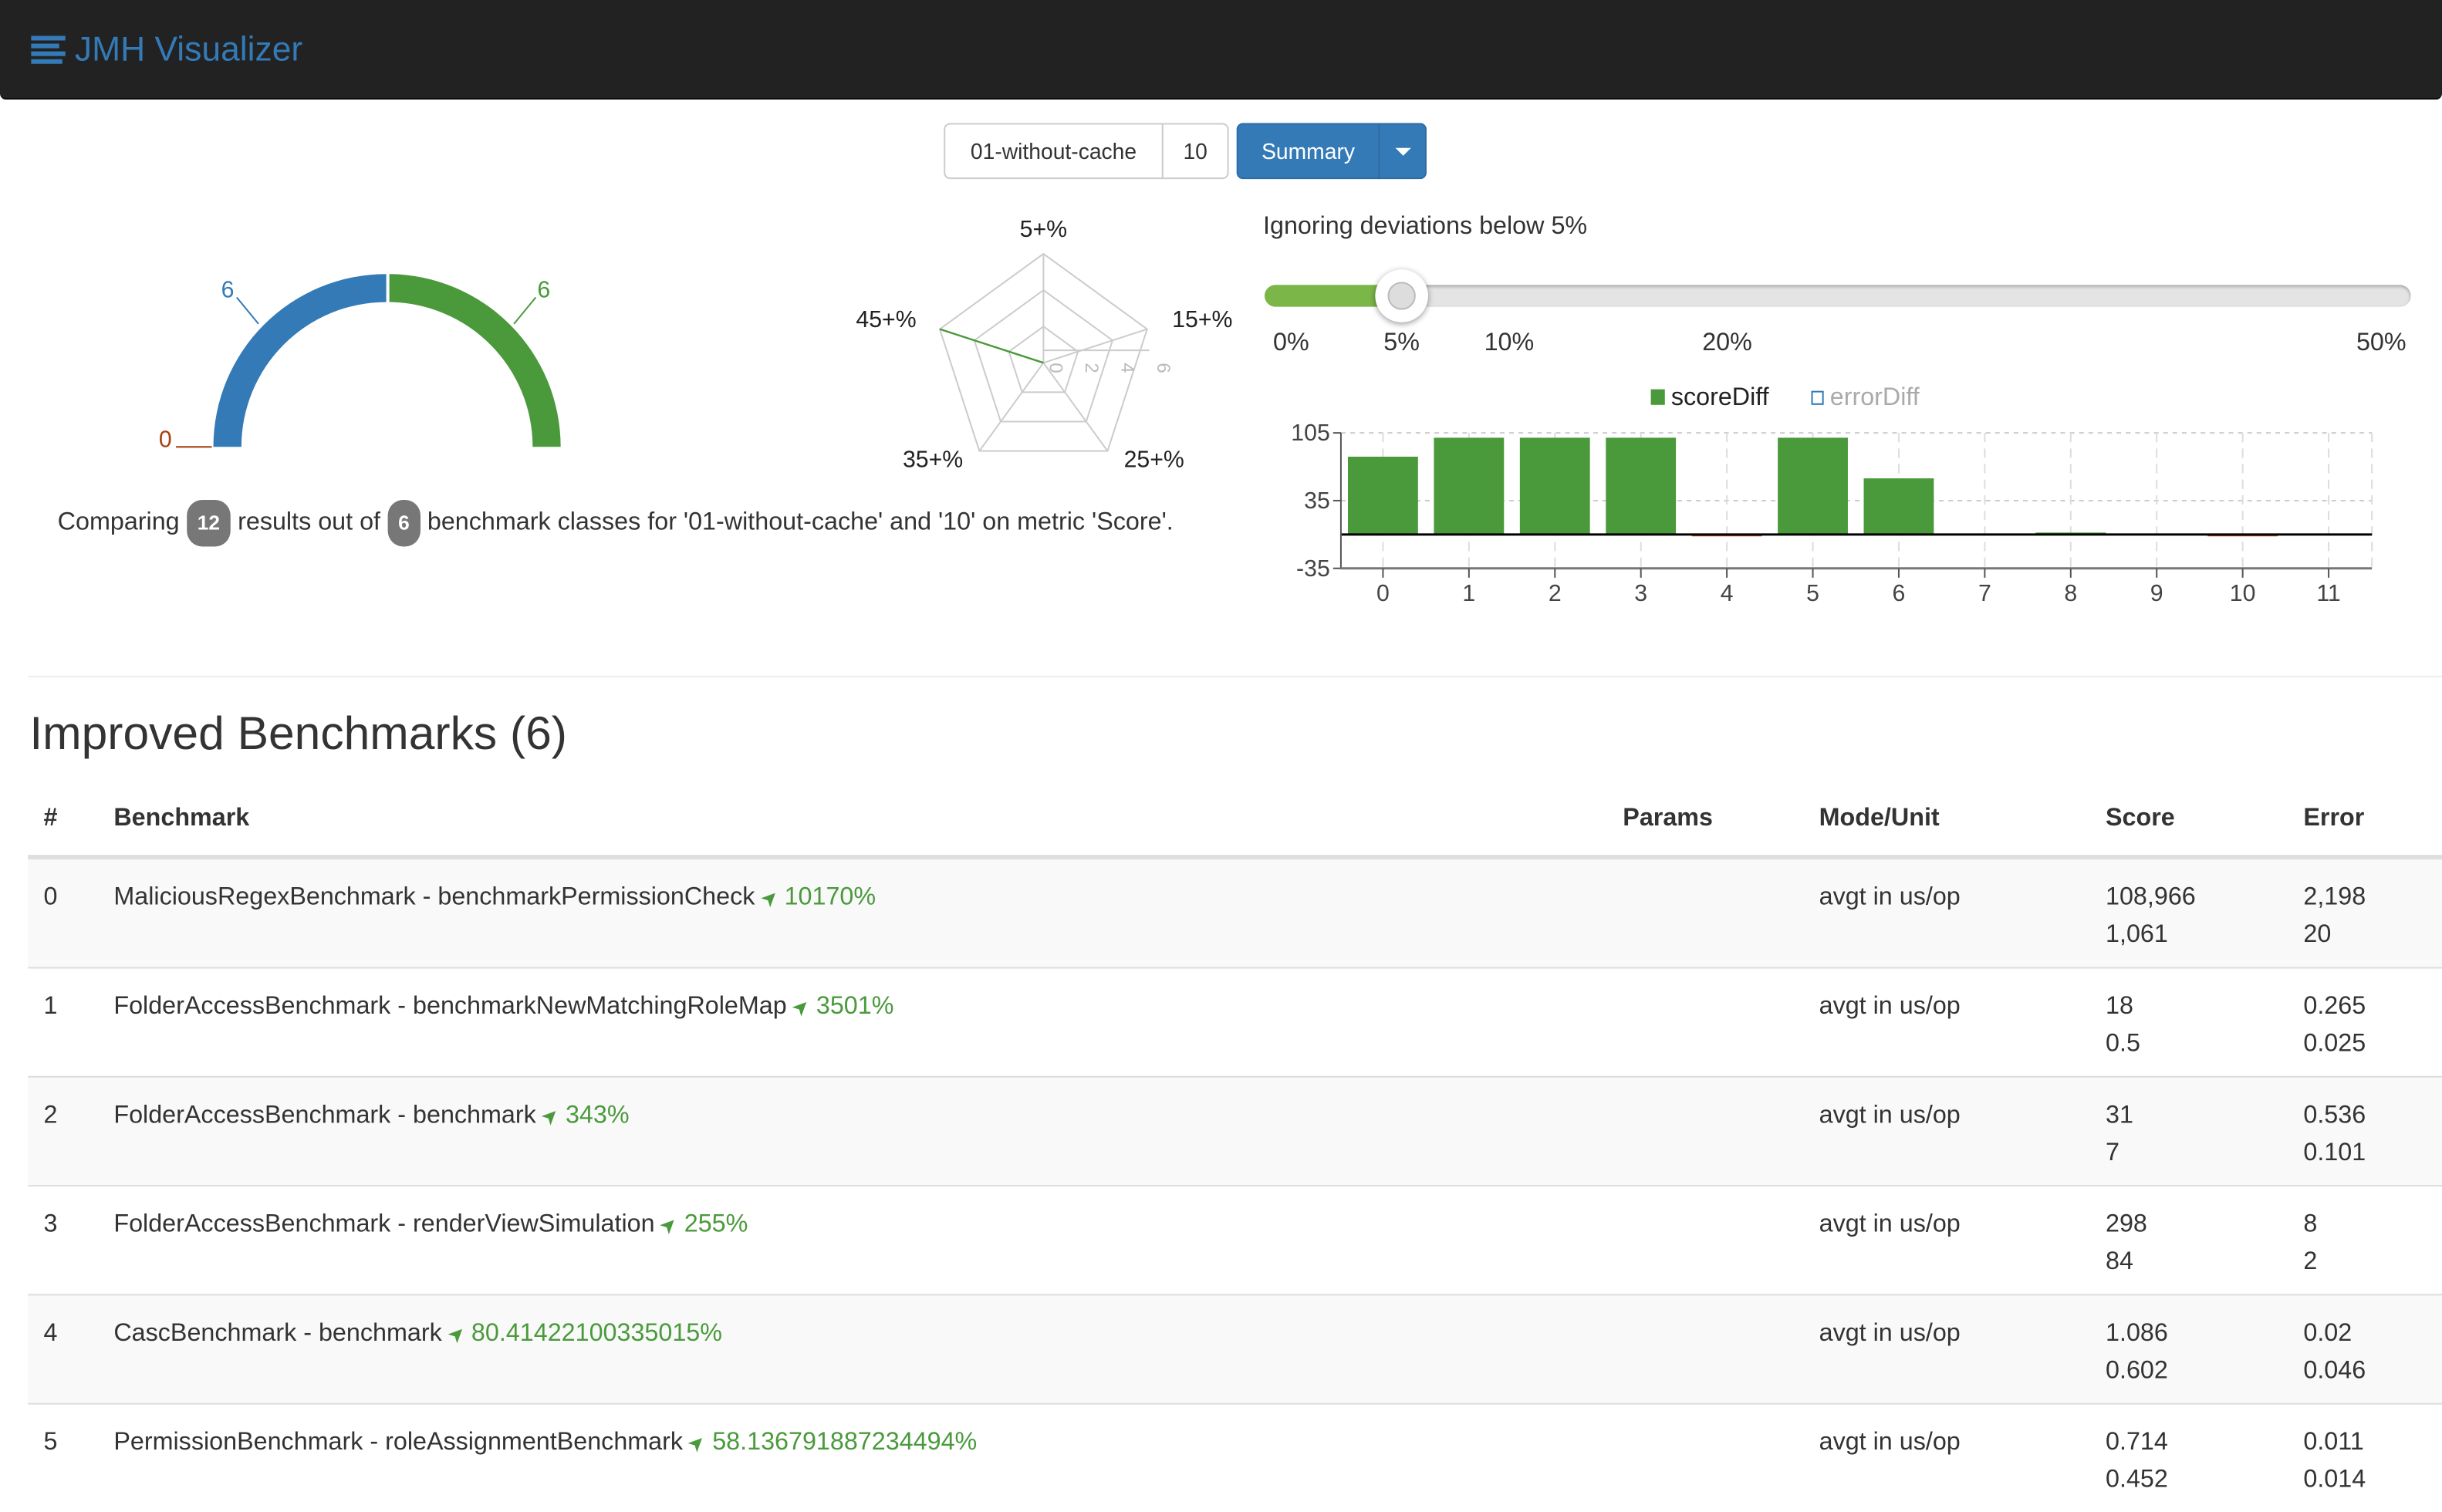 Image resolution: width=2442 pixels, height=1512 pixels. I want to click on col-error: Error, so click(2333, 819).